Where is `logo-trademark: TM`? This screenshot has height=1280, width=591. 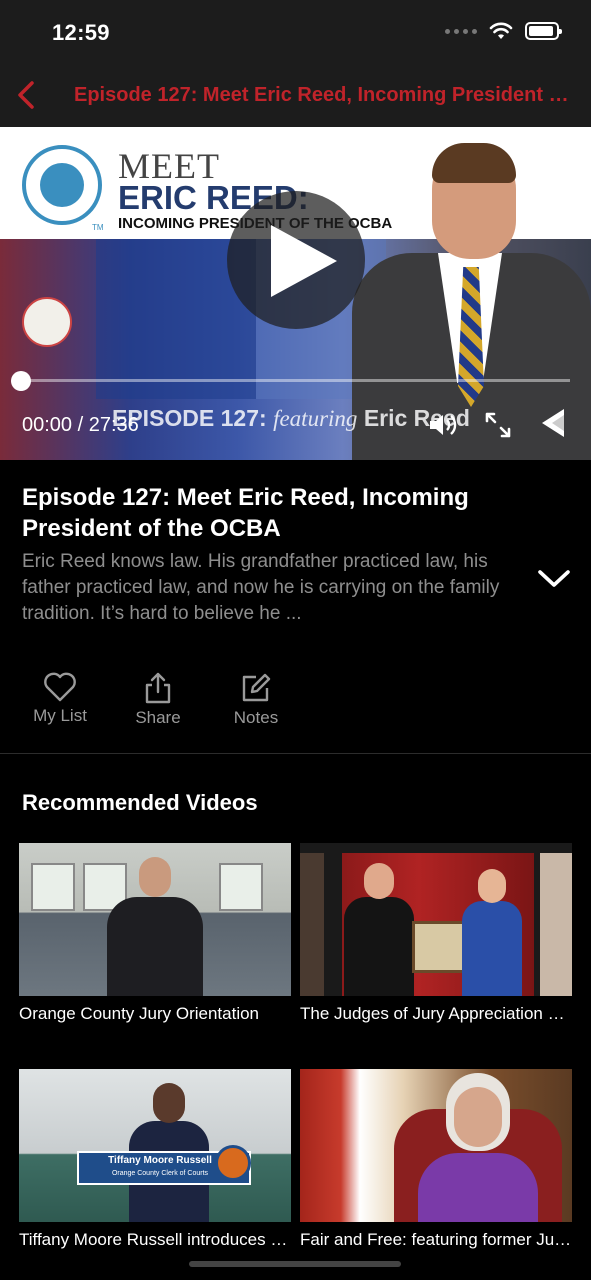 logo-trademark: TM is located at coordinates (98, 227).